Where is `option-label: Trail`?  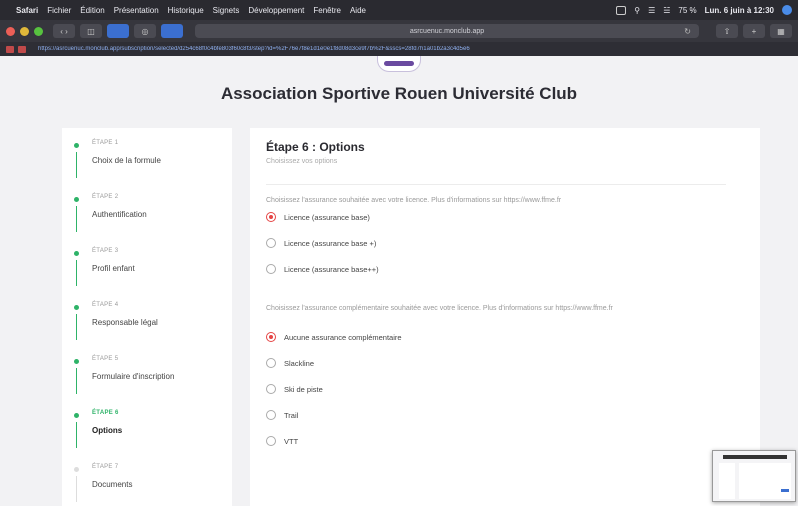 option-label: Trail is located at coordinates (291, 415).